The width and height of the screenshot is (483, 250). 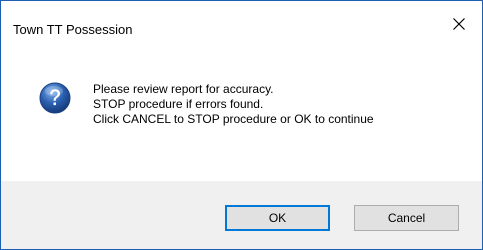 I want to click on window-title: Town TT Possession, so click(x=73, y=29).